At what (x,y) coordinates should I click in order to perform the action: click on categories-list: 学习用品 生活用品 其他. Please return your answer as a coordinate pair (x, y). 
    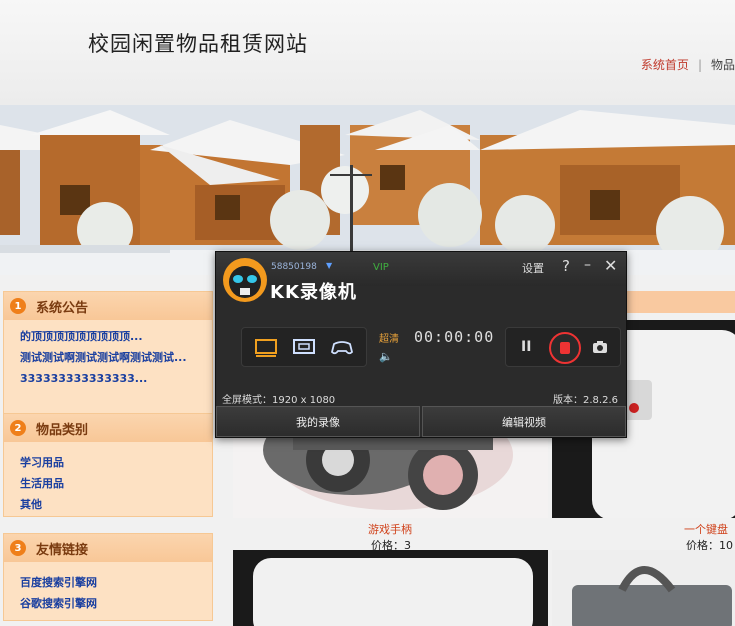
    Looking at the image, I should click on (108, 481).